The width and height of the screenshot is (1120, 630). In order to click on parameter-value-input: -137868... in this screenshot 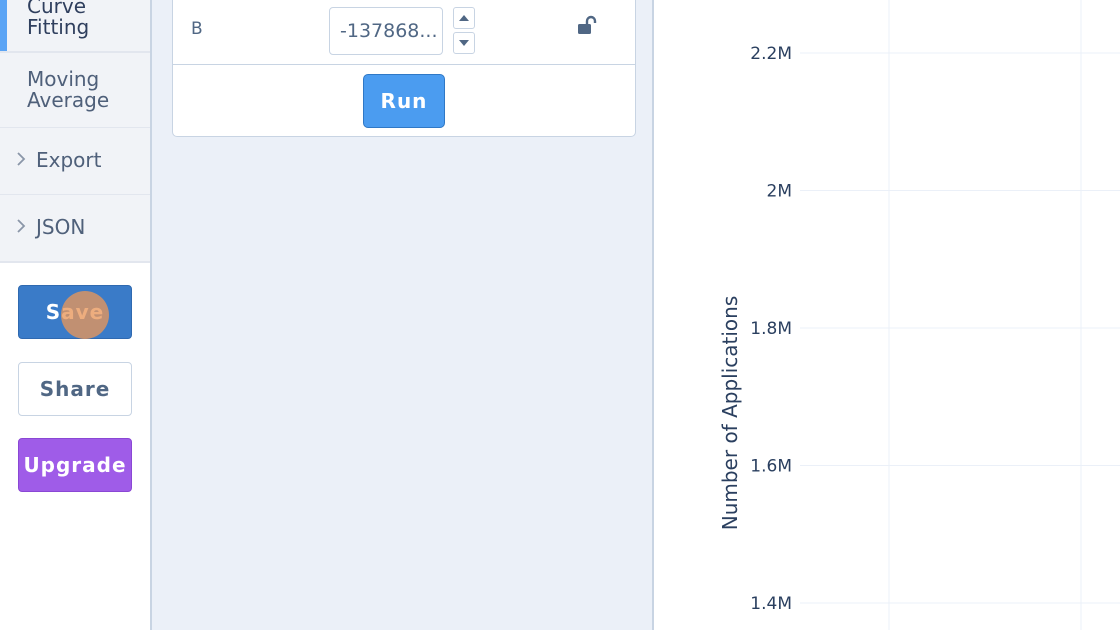, I will do `click(386, 31)`.